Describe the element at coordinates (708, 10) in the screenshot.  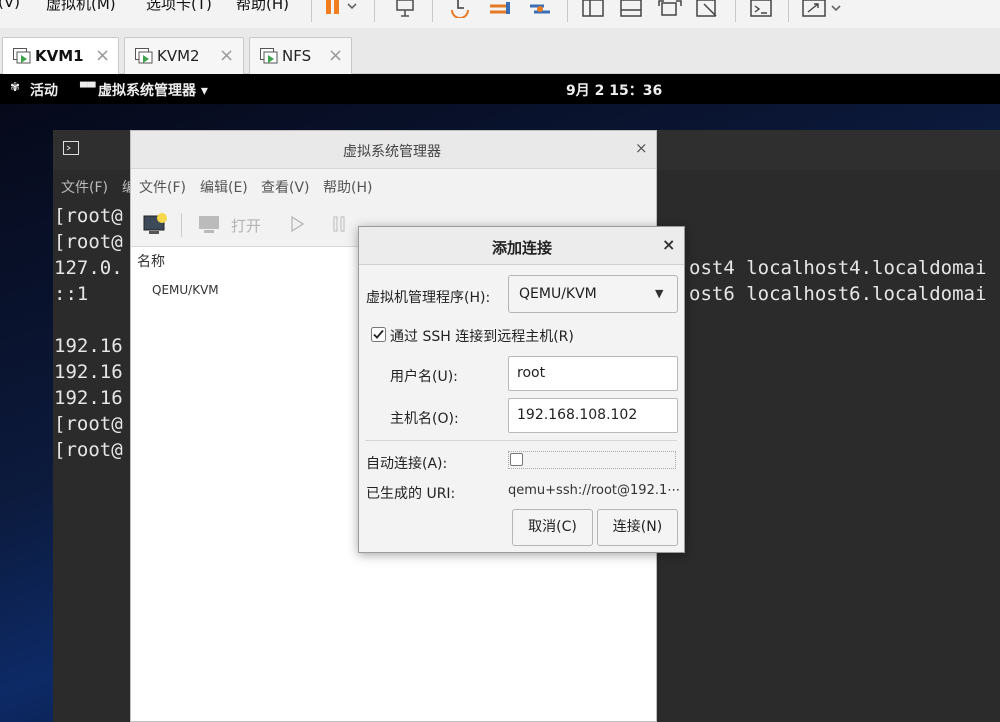
I see `unity-icon` at that location.